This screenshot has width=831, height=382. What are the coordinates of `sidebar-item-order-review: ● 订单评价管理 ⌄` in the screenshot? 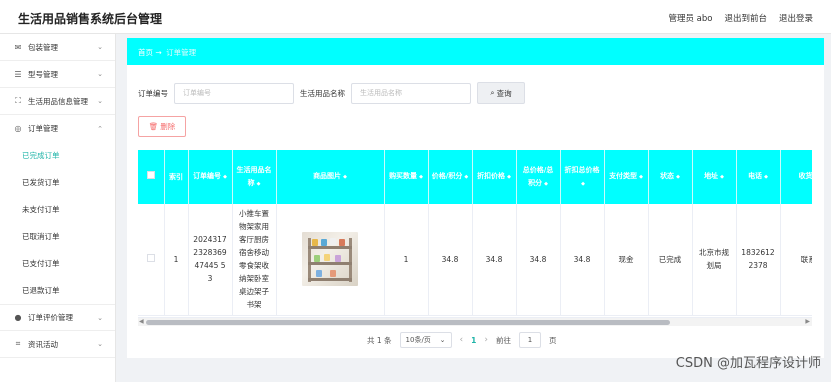 It's located at (57, 317).